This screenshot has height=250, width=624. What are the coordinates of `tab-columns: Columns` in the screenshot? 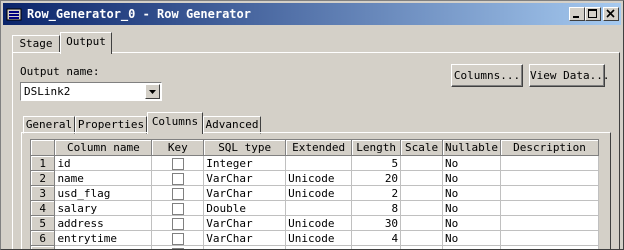 It's located at (175, 123).